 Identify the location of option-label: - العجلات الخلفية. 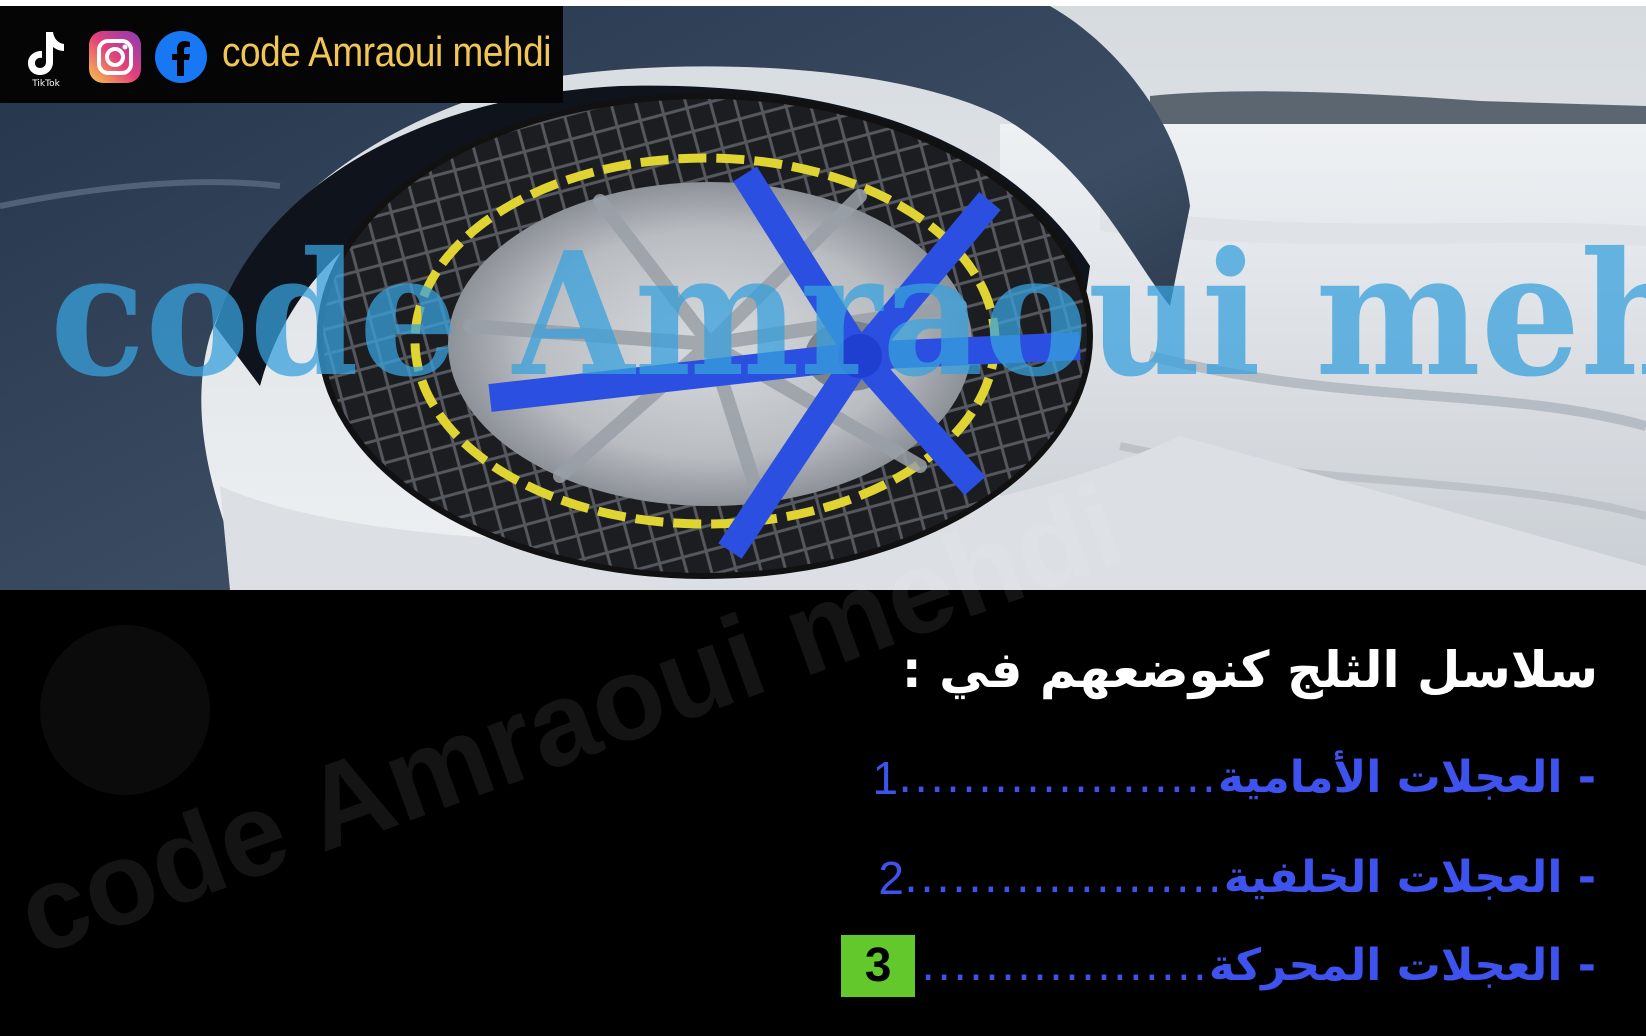
(1409, 877).